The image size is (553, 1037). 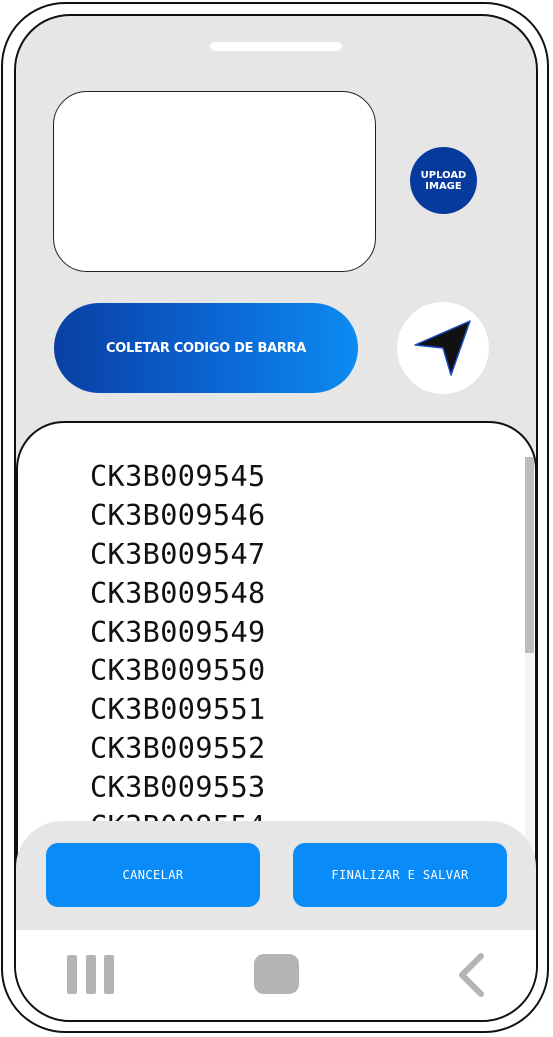 I want to click on cancel-label: CANCELAR, so click(x=153, y=875).